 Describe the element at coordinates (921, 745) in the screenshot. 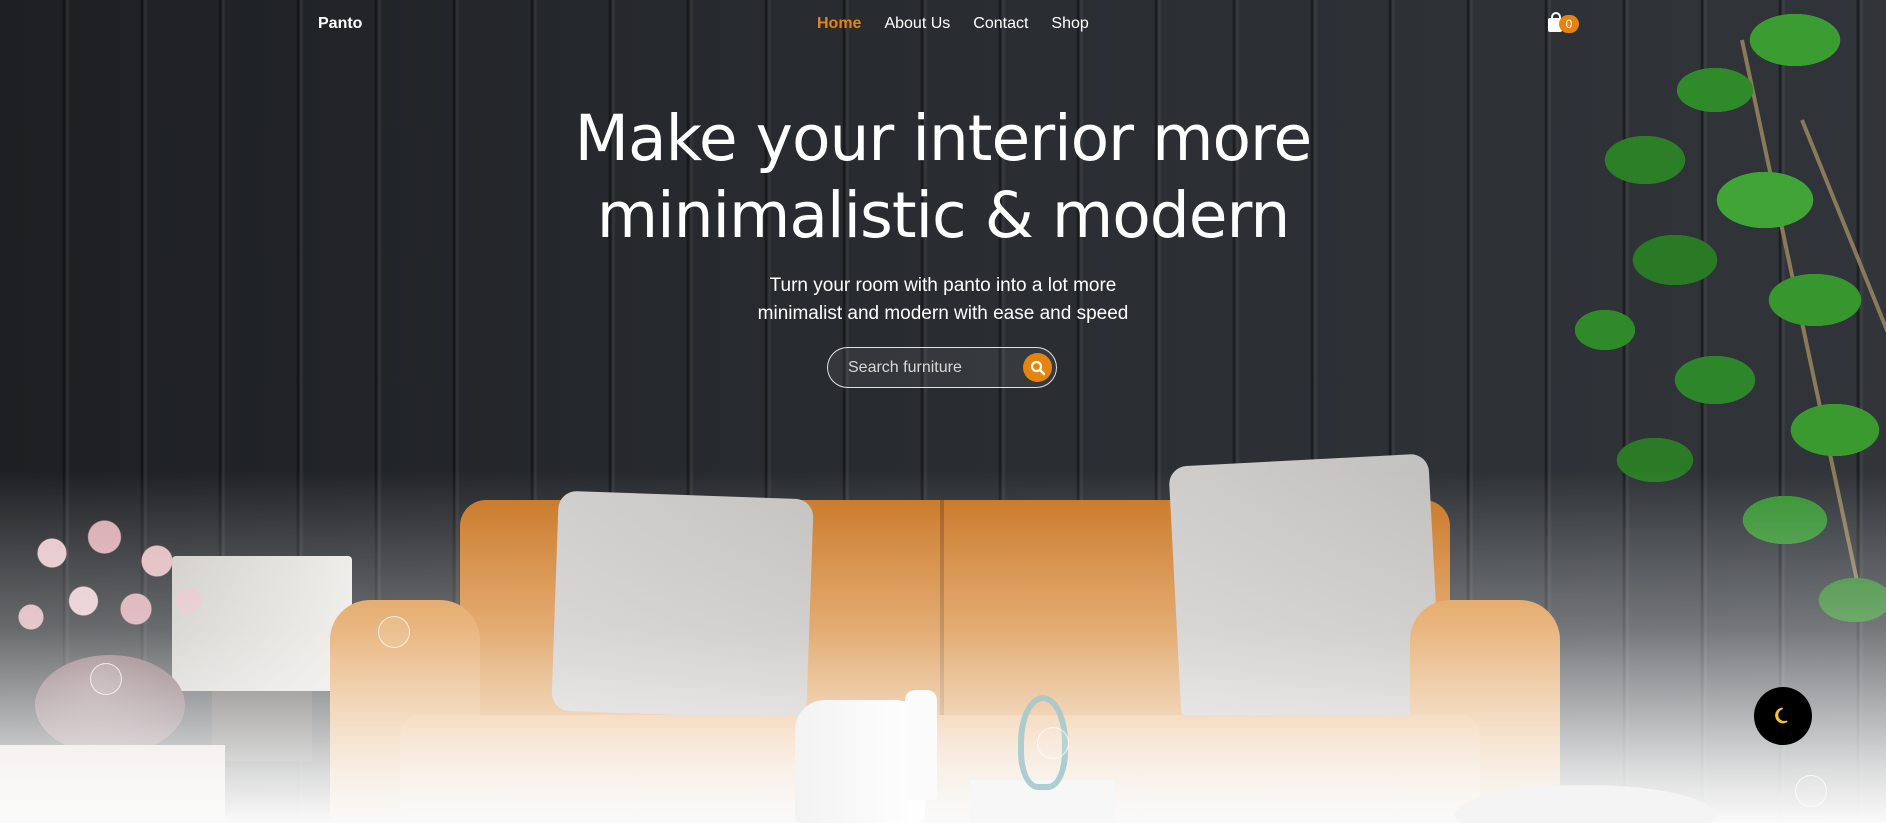

I see `white-bottle-image` at that location.